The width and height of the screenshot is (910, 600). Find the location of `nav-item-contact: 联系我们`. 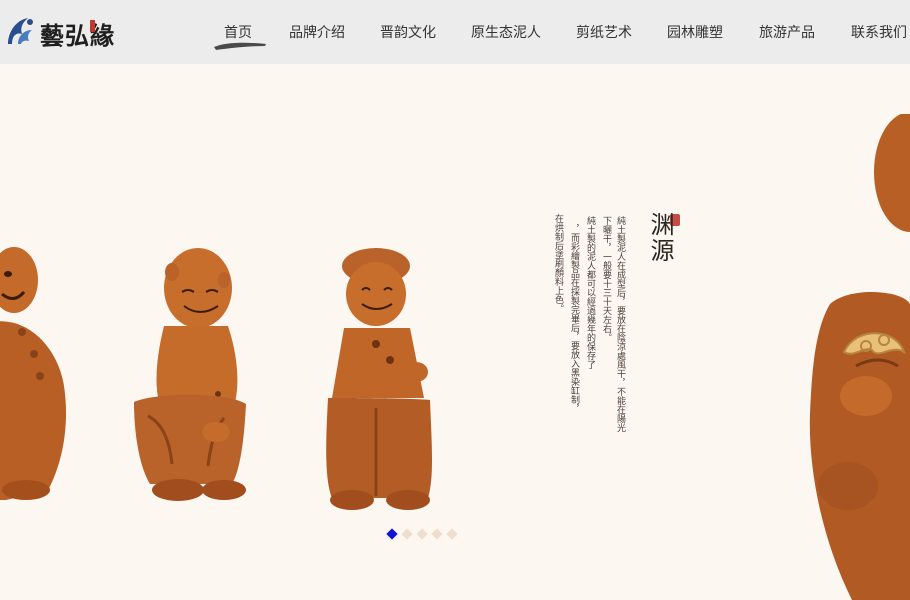

nav-item-contact: 联系我们 is located at coordinates (879, 32).